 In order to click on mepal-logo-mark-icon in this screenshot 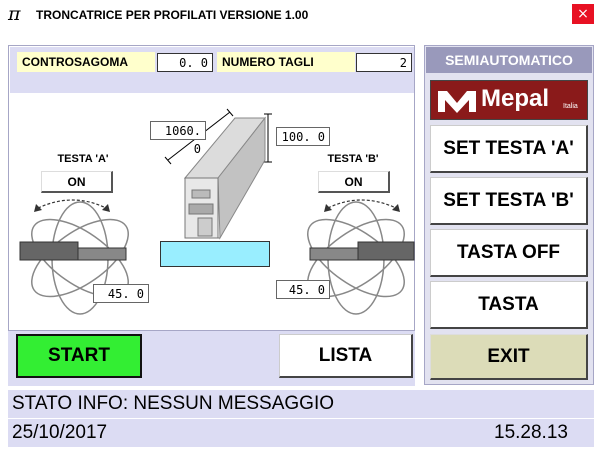, I will do `click(457, 101)`.